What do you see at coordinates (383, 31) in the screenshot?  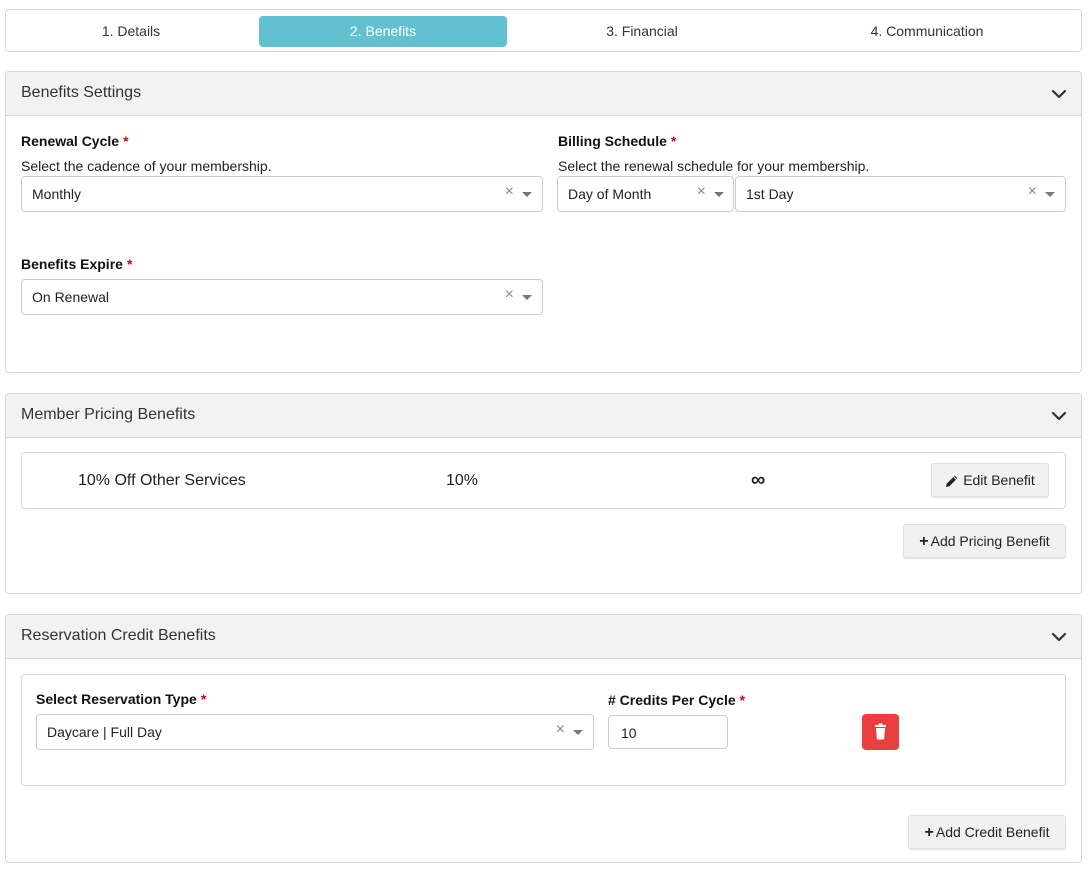 I see `step-benefits: 2. Benefits` at bounding box center [383, 31].